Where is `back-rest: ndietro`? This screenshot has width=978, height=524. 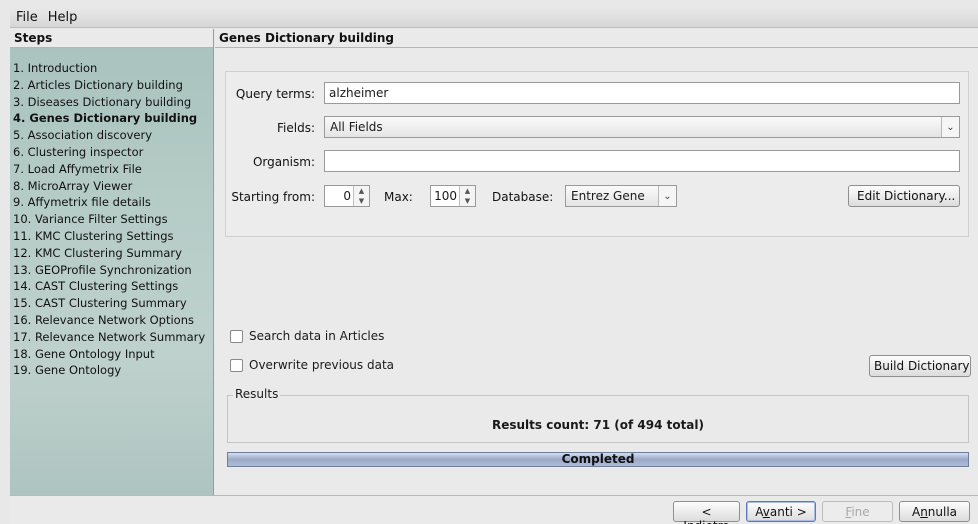 back-rest: ndietro is located at coordinates (708, 521).